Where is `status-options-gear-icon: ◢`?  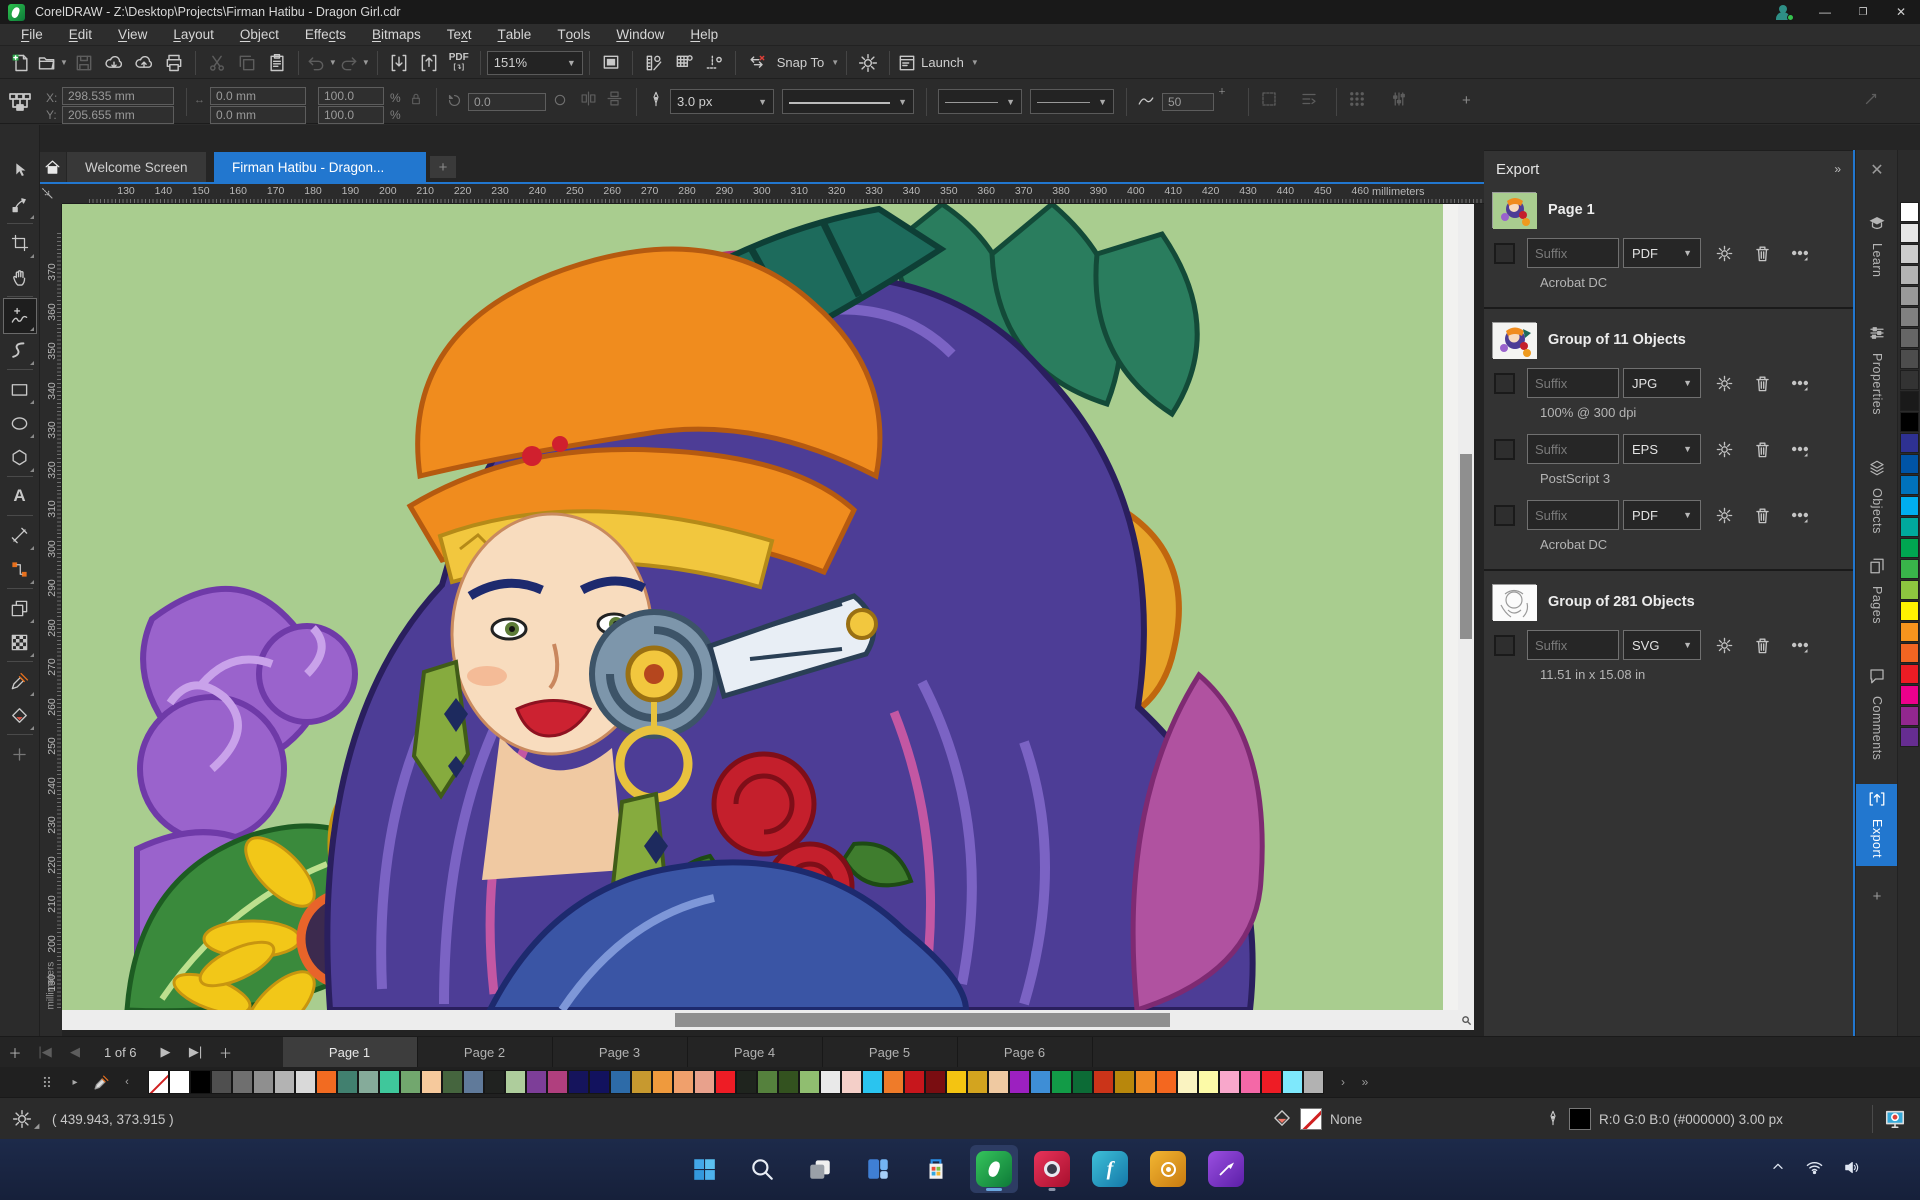
status-options-gear-icon: ◢ is located at coordinates (25, 1119).